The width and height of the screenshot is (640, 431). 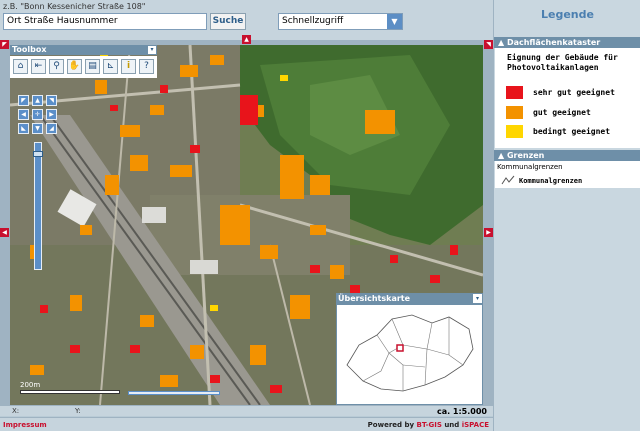 I want to click on legend-item: gut geeignet, so click(x=548, y=112).